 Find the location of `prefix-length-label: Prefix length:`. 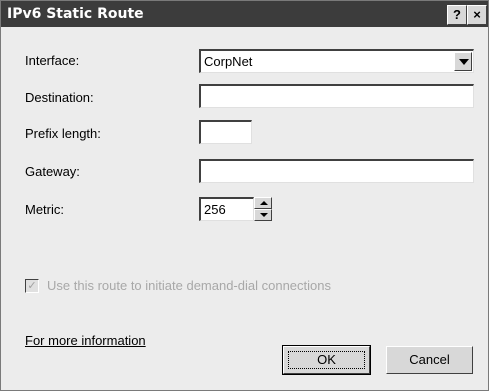

prefix-length-label: Prefix length: is located at coordinates (63, 133).